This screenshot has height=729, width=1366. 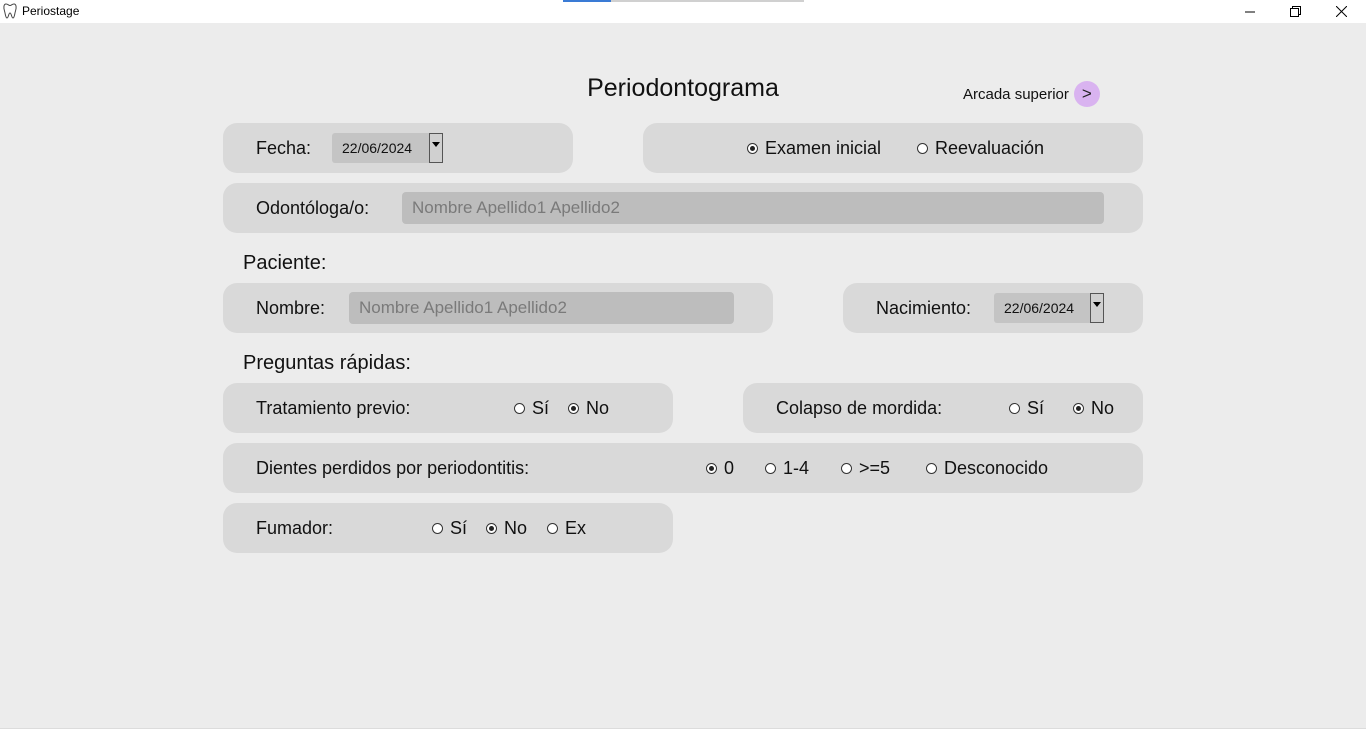 What do you see at coordinates (1097, 308) in the screenshot?
I see `nacimiento-dropdown-button` at bounding box center [1097, 308].